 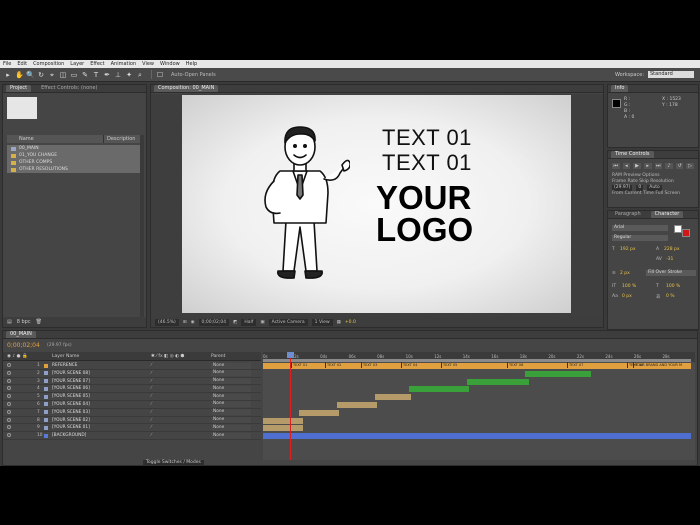 I want to click on layer-name: [YOUR SCENE 04], so click(x=71, y=404).